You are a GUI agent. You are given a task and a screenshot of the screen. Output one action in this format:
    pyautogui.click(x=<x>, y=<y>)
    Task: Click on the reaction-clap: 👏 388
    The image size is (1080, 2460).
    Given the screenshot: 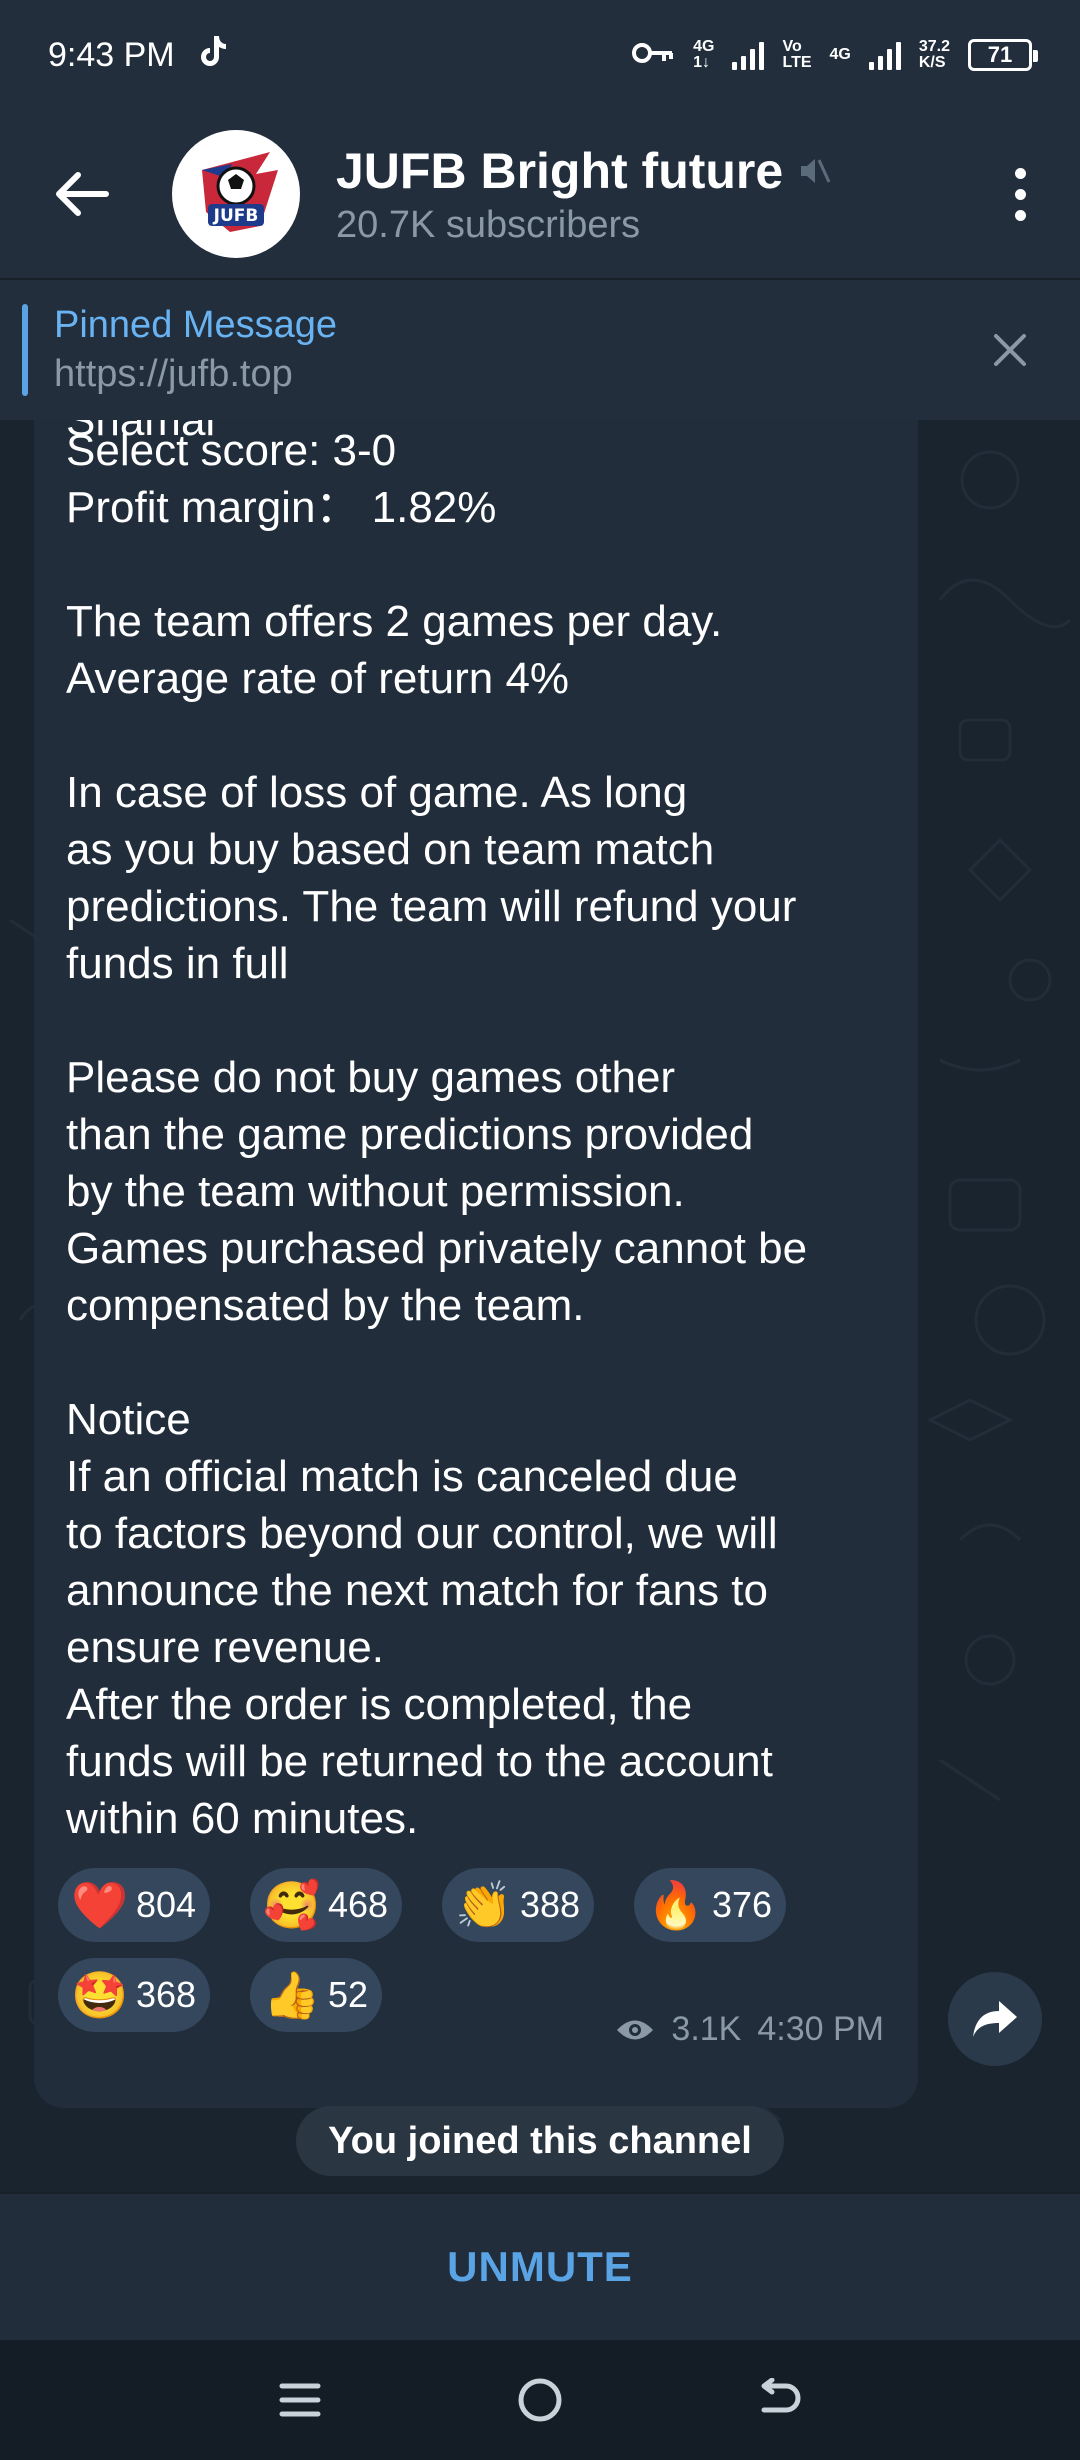 What is the action you would take?
    pyautogui.click(x=518, y=1905)
    